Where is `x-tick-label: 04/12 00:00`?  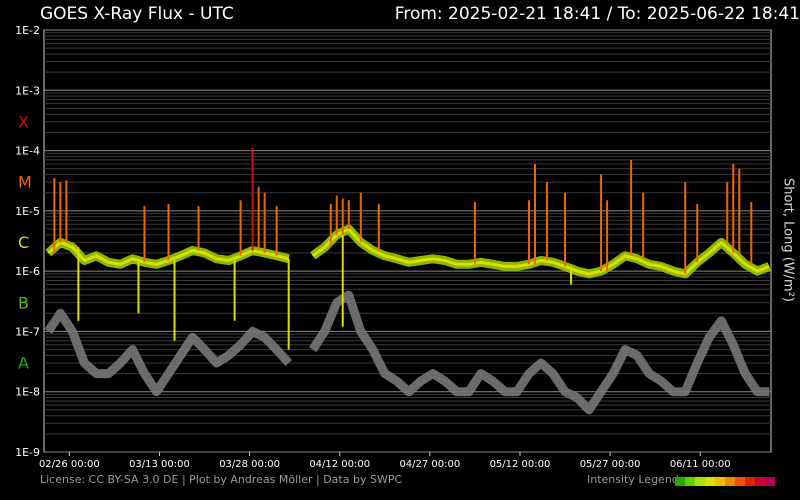 x-tick-label: 04/12 00:00 is located at coordinates (339, 464).